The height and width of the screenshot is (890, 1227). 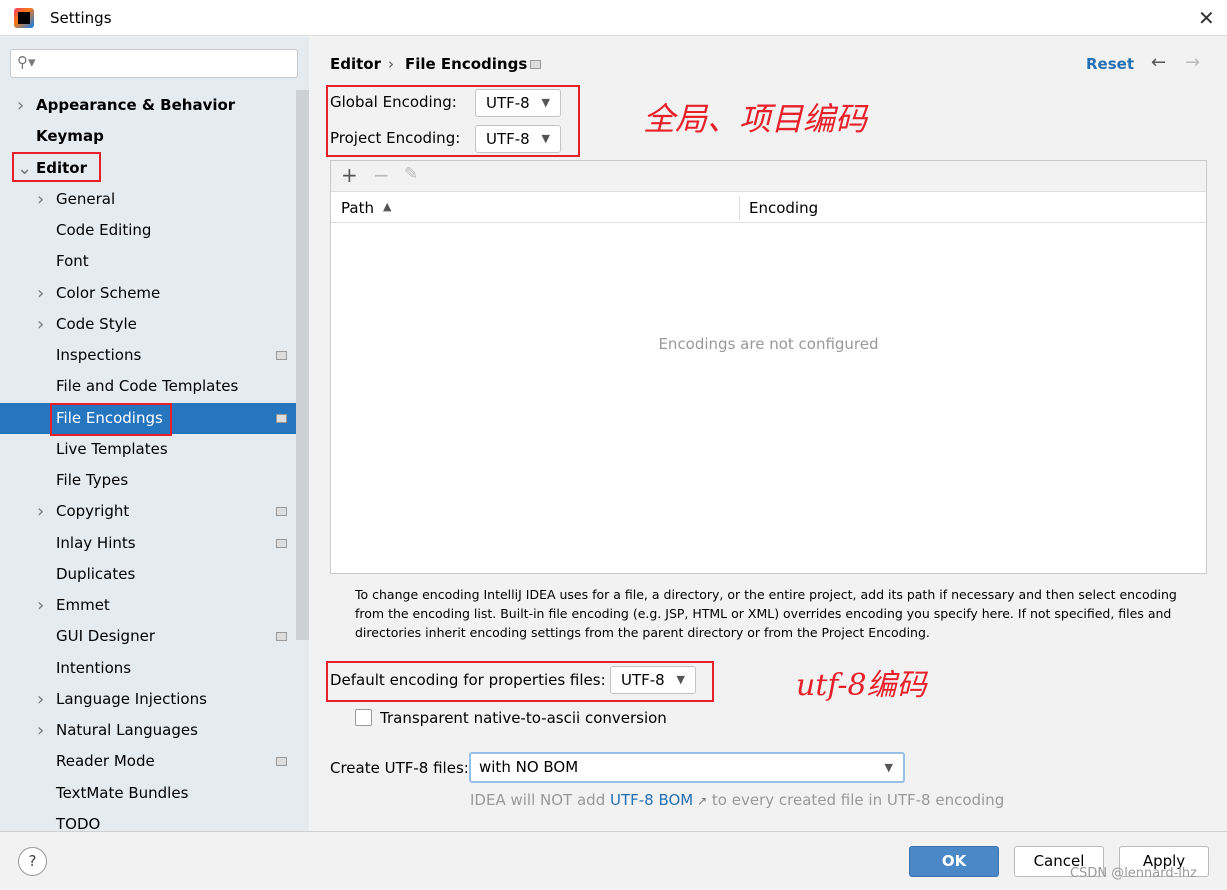 What do you see at coordinates (148, 324) in the screenshot?
I see `sidebar-item-code-style: › Code Style` at bounding box center [148, 324].